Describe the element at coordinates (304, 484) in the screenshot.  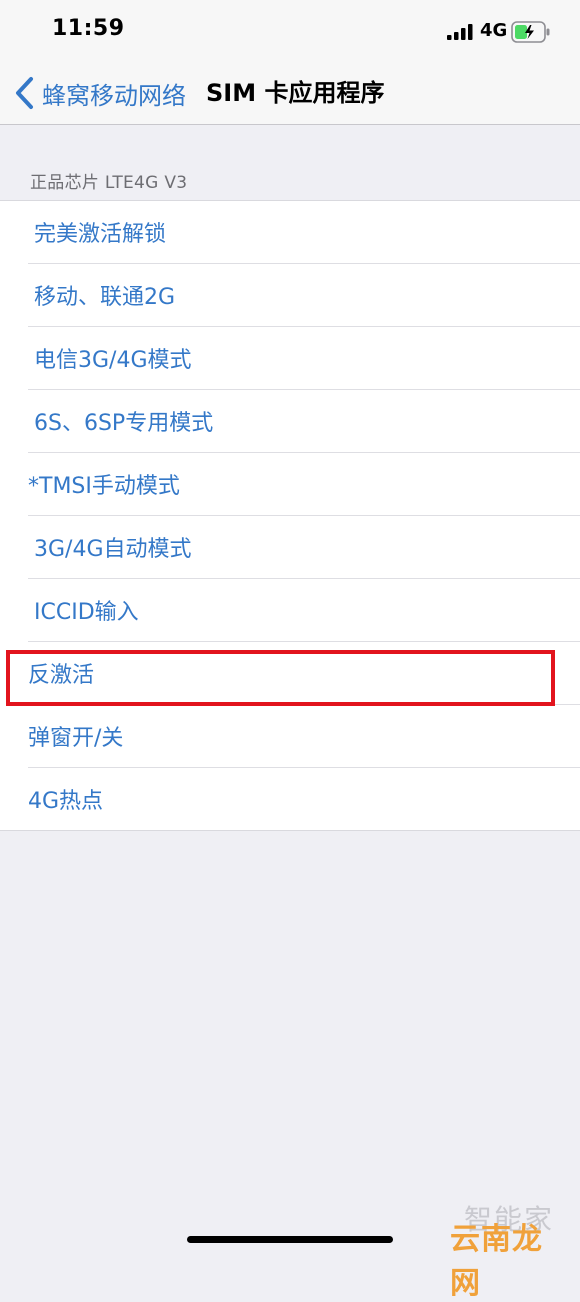
I see `menu-item-tmsi-manual-mode: *TMSI手动模式` at that location.